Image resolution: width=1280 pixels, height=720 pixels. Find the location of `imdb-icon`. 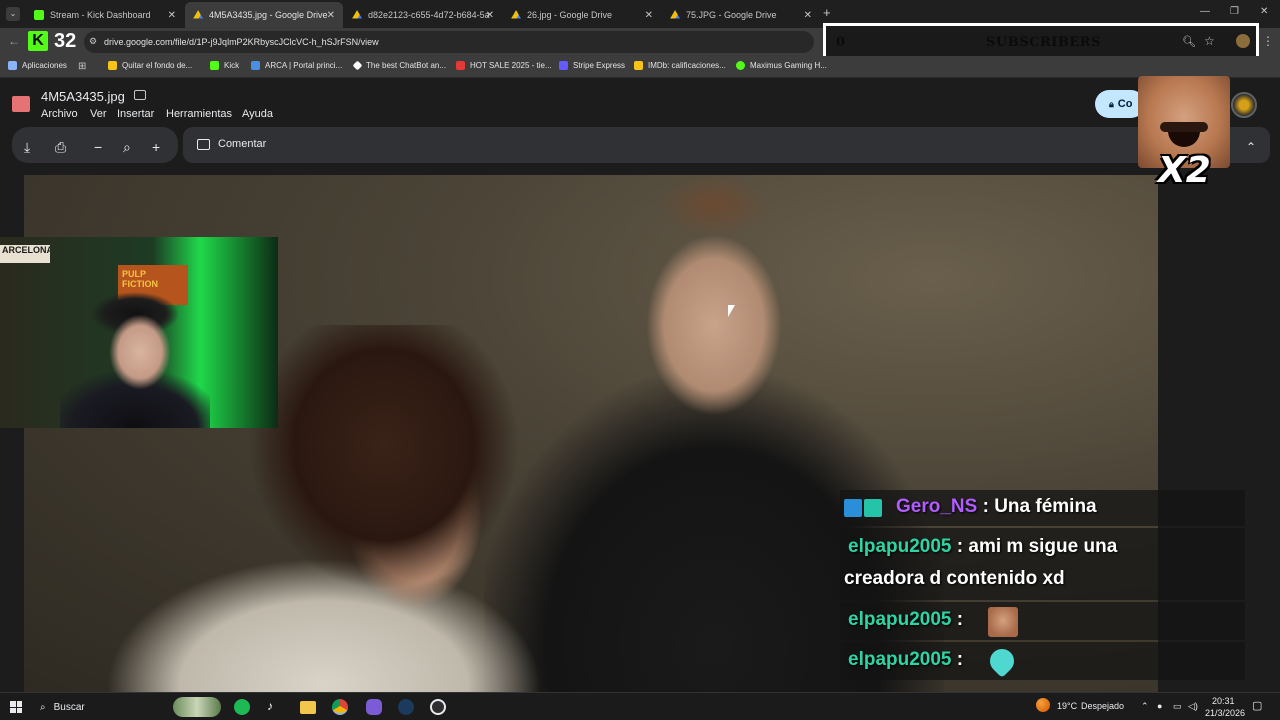

imdb-icon is located at coordinates (638, 65).